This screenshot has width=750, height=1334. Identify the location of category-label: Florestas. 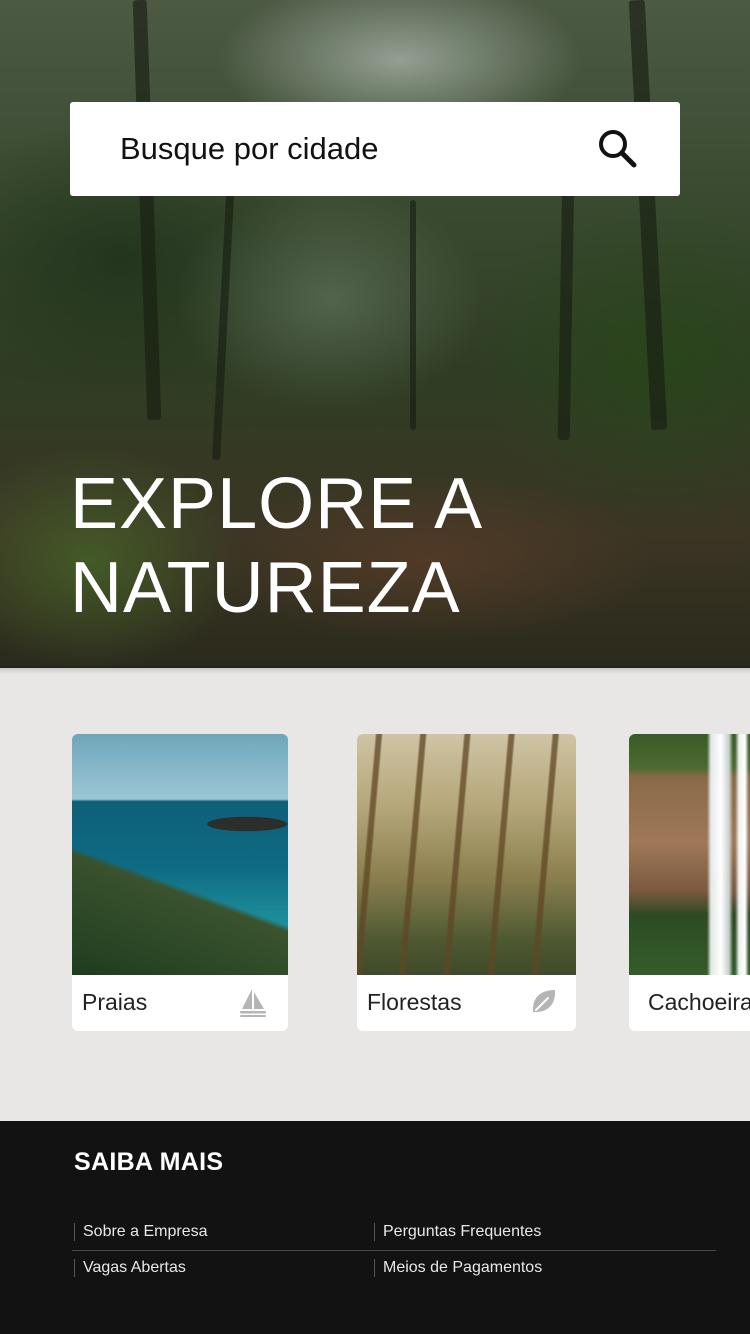
(414, 1002).